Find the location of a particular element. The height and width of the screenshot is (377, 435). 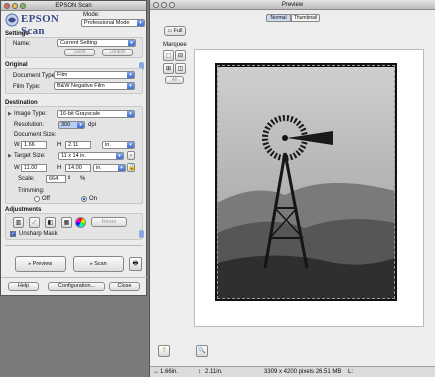

full-button: ▭ Full is located at coordinates (175, 31).